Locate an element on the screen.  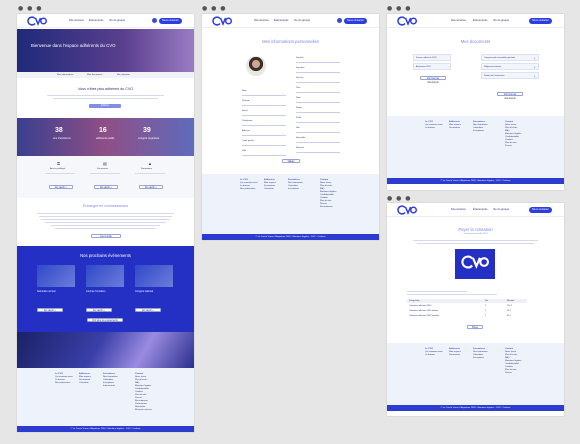
subnav-informations: Mes informations is located at coordinates (65, 75).